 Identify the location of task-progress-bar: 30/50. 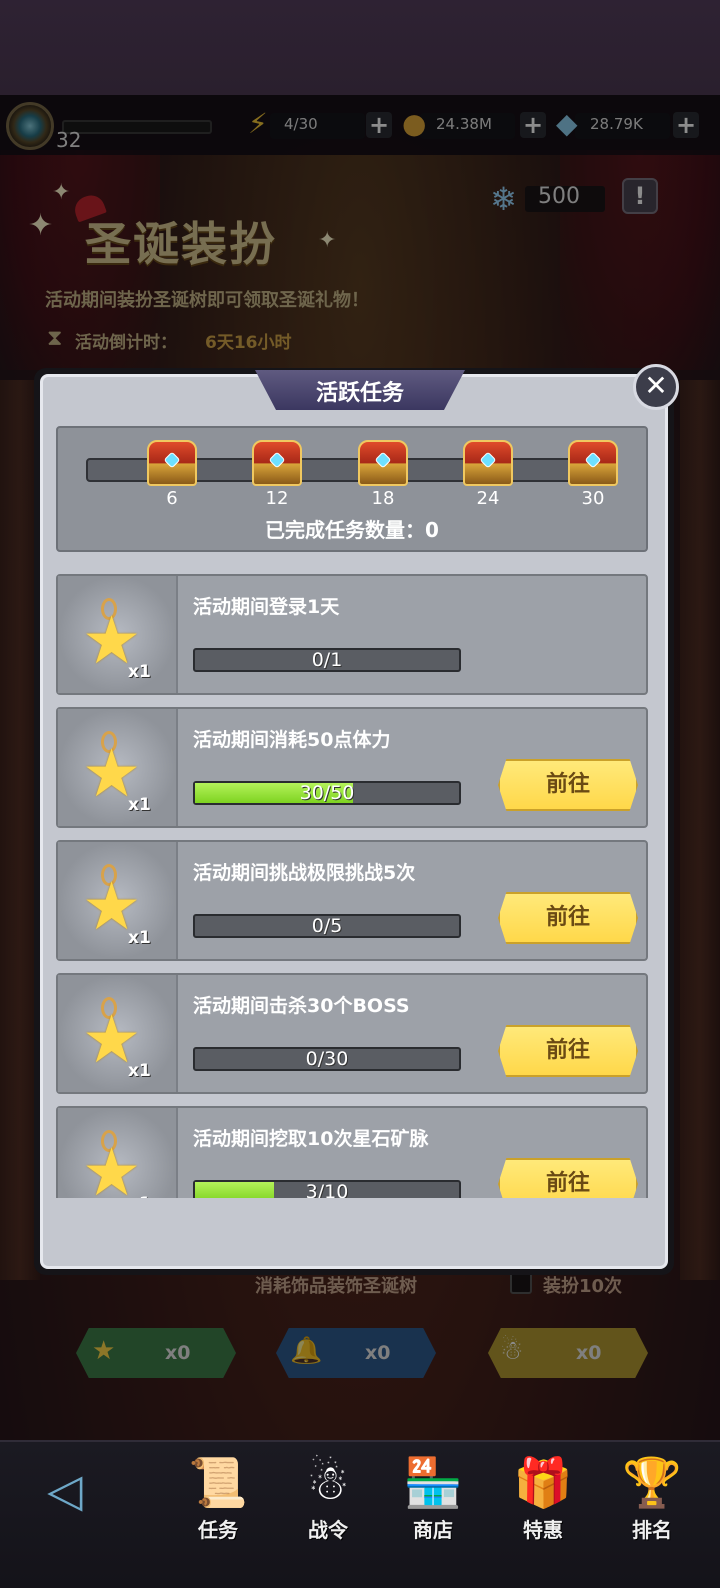
(327, 793).